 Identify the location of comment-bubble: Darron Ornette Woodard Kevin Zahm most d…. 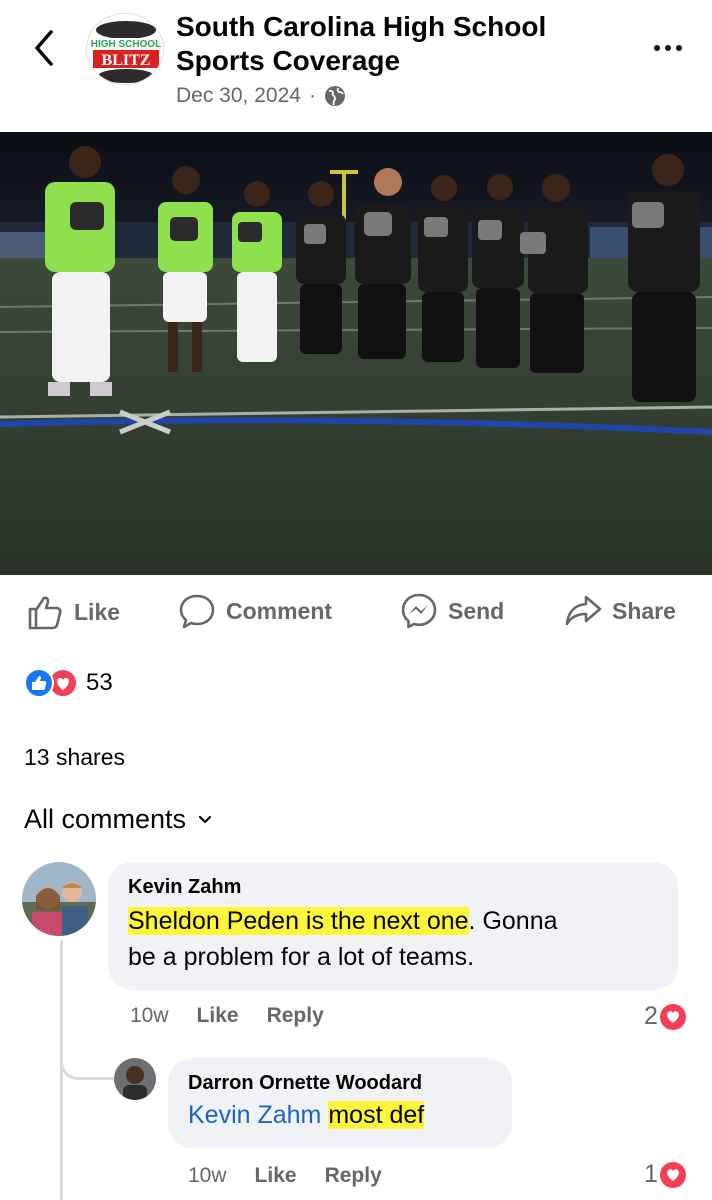
(340, 1103).